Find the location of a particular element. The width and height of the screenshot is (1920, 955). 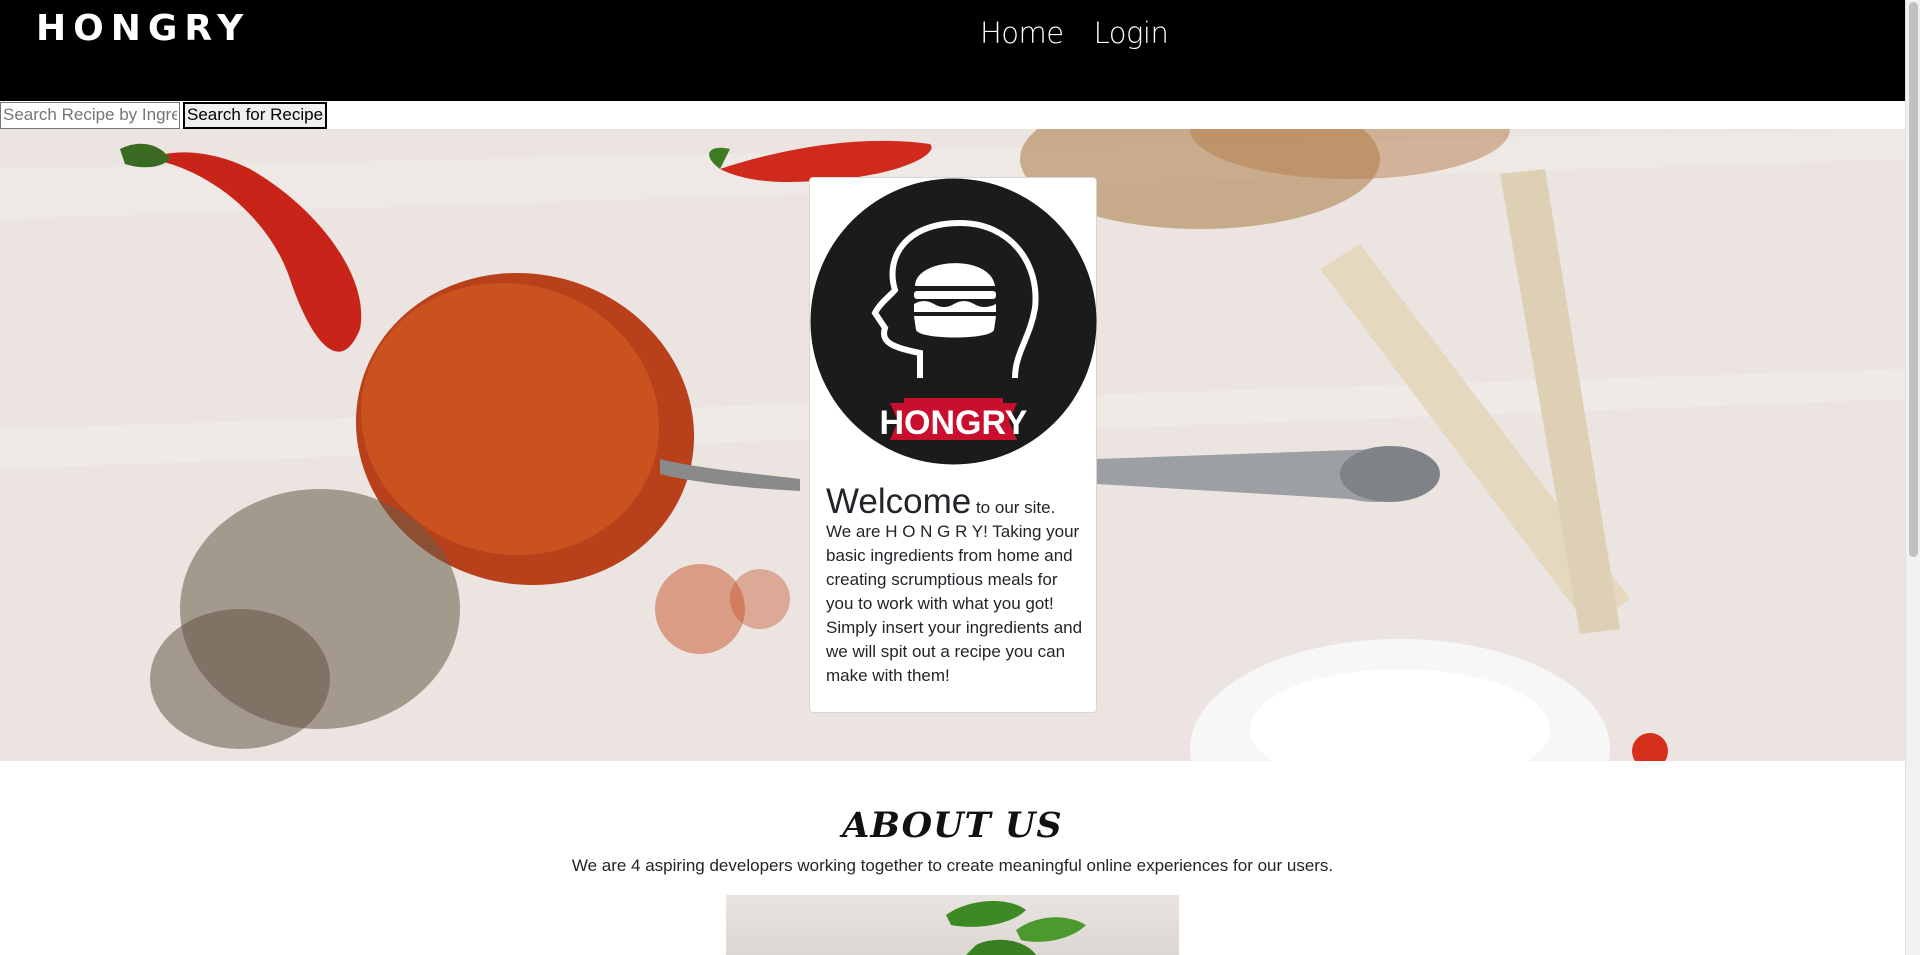

welcome-heading: Welcome is located at coordinates (899, 501).